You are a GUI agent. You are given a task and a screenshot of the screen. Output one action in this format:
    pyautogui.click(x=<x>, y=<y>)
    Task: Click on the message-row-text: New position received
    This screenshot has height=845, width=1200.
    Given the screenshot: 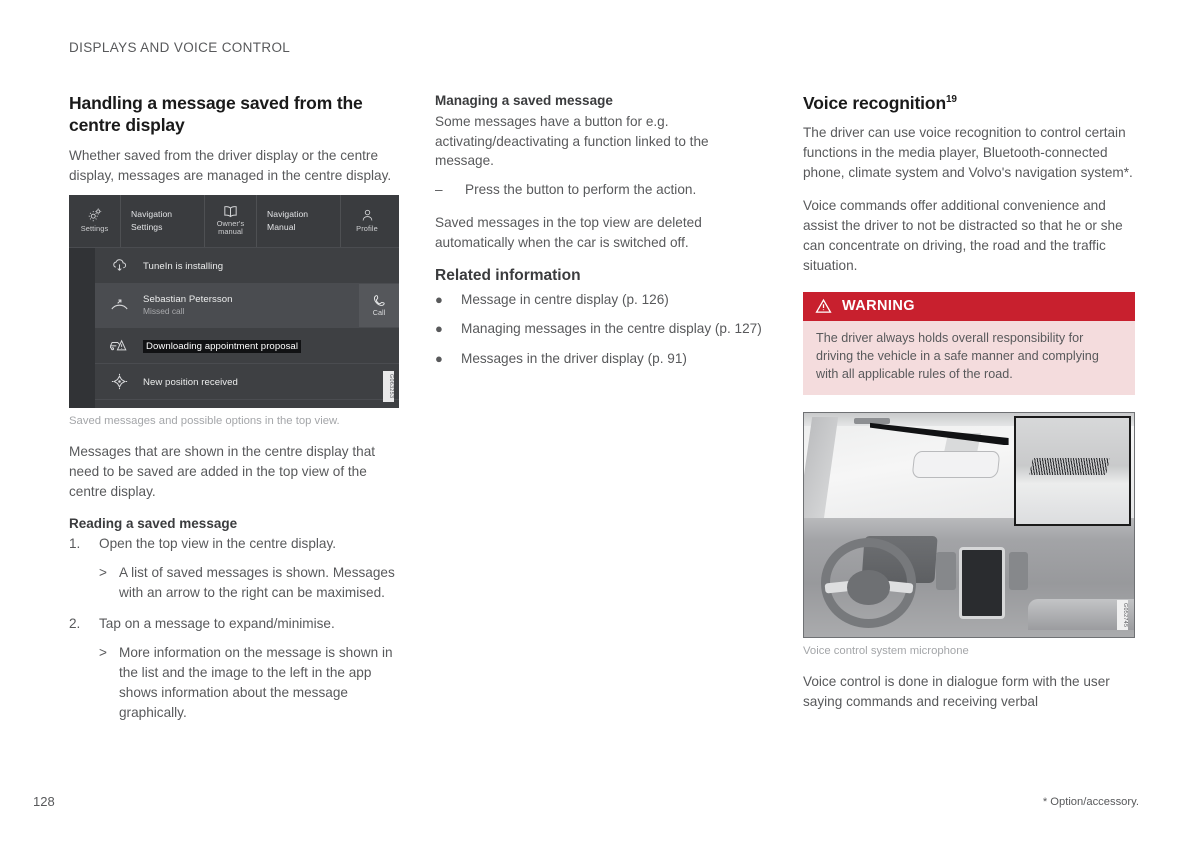 What is the action you would take?
    pyautogui.click(x=271, y=381)
    